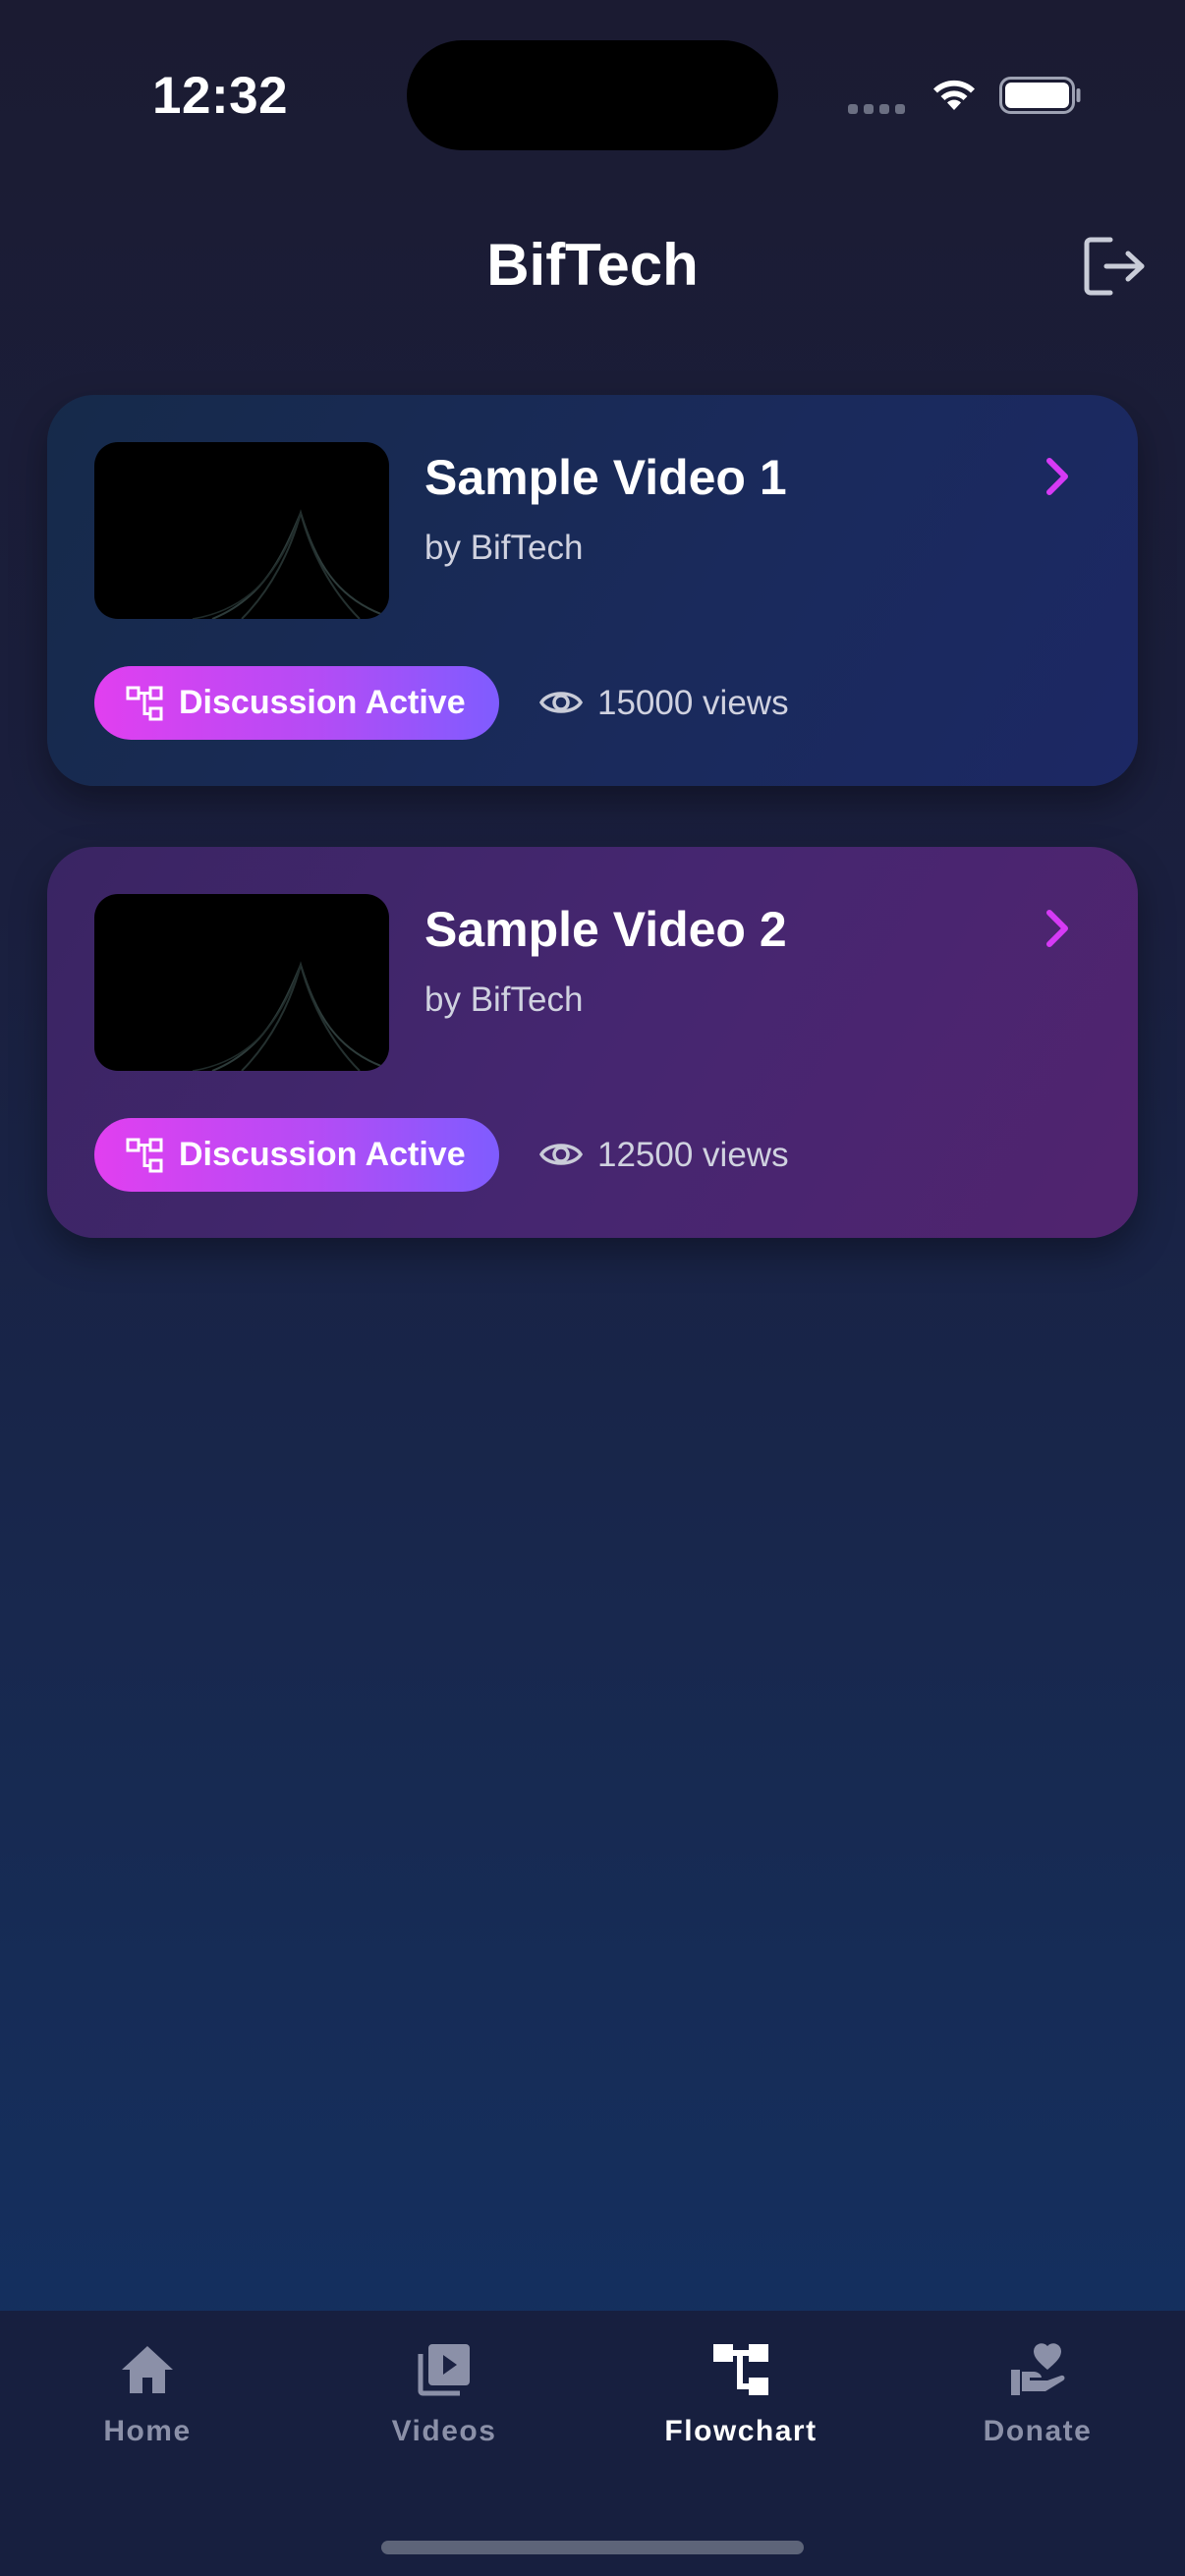 The height and width of the screenshot is (2576, 1185). Describe the element at coordinates (741, 2404) in the screenshot. I see `tab-flowchart: Flowchart` at that location.